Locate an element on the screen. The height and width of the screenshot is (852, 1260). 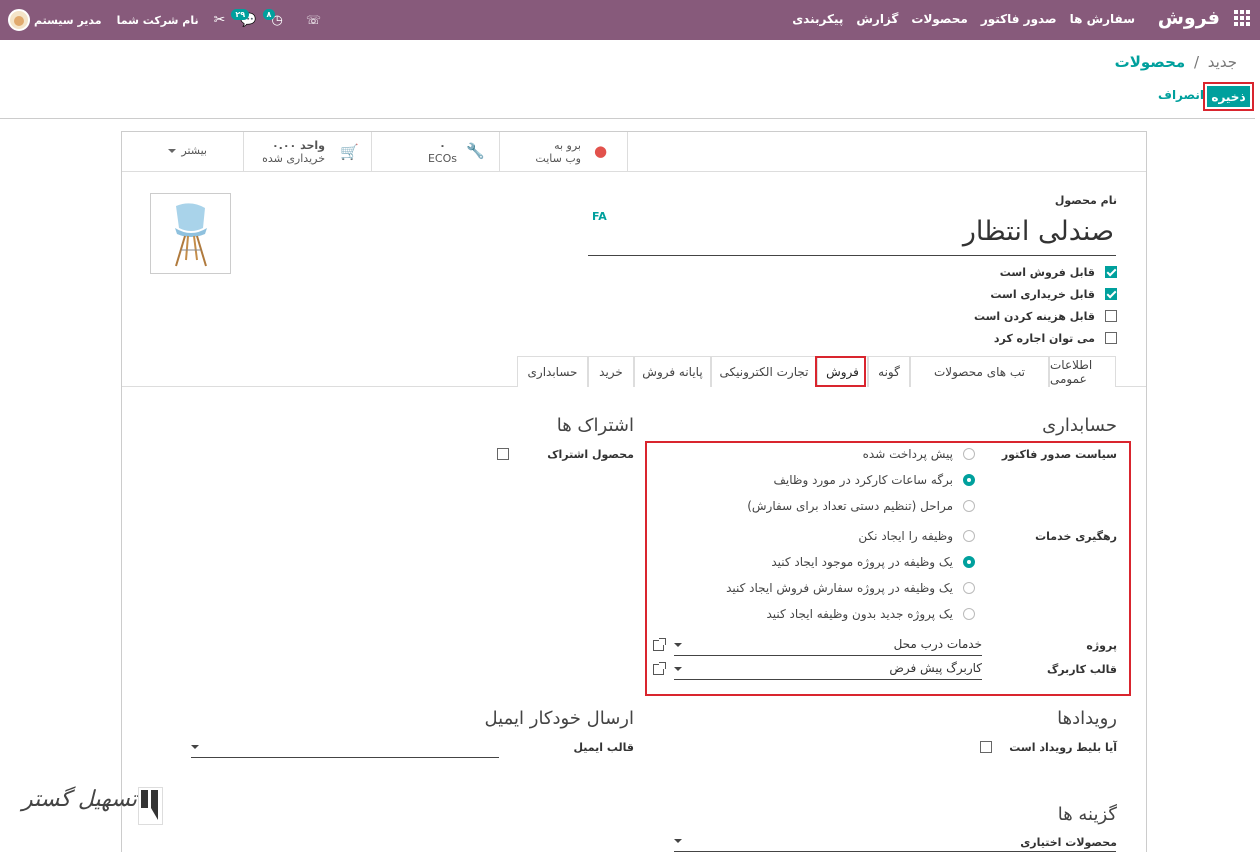
purchased-button: 🛒 ۰.۰۰ واحد خریداری شده is located at coordinates (308, 152).